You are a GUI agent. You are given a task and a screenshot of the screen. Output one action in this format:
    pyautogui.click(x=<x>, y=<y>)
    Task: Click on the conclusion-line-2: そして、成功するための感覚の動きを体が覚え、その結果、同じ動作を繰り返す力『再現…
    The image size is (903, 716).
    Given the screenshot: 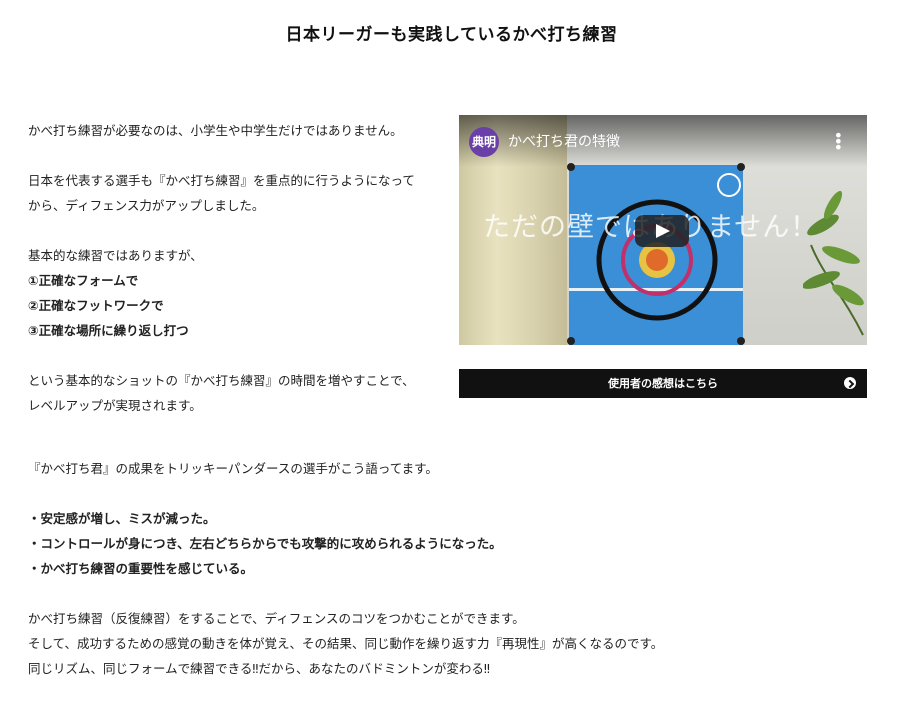 What is the action you would take?
    pyautogui.click(x=346, y=643)
    